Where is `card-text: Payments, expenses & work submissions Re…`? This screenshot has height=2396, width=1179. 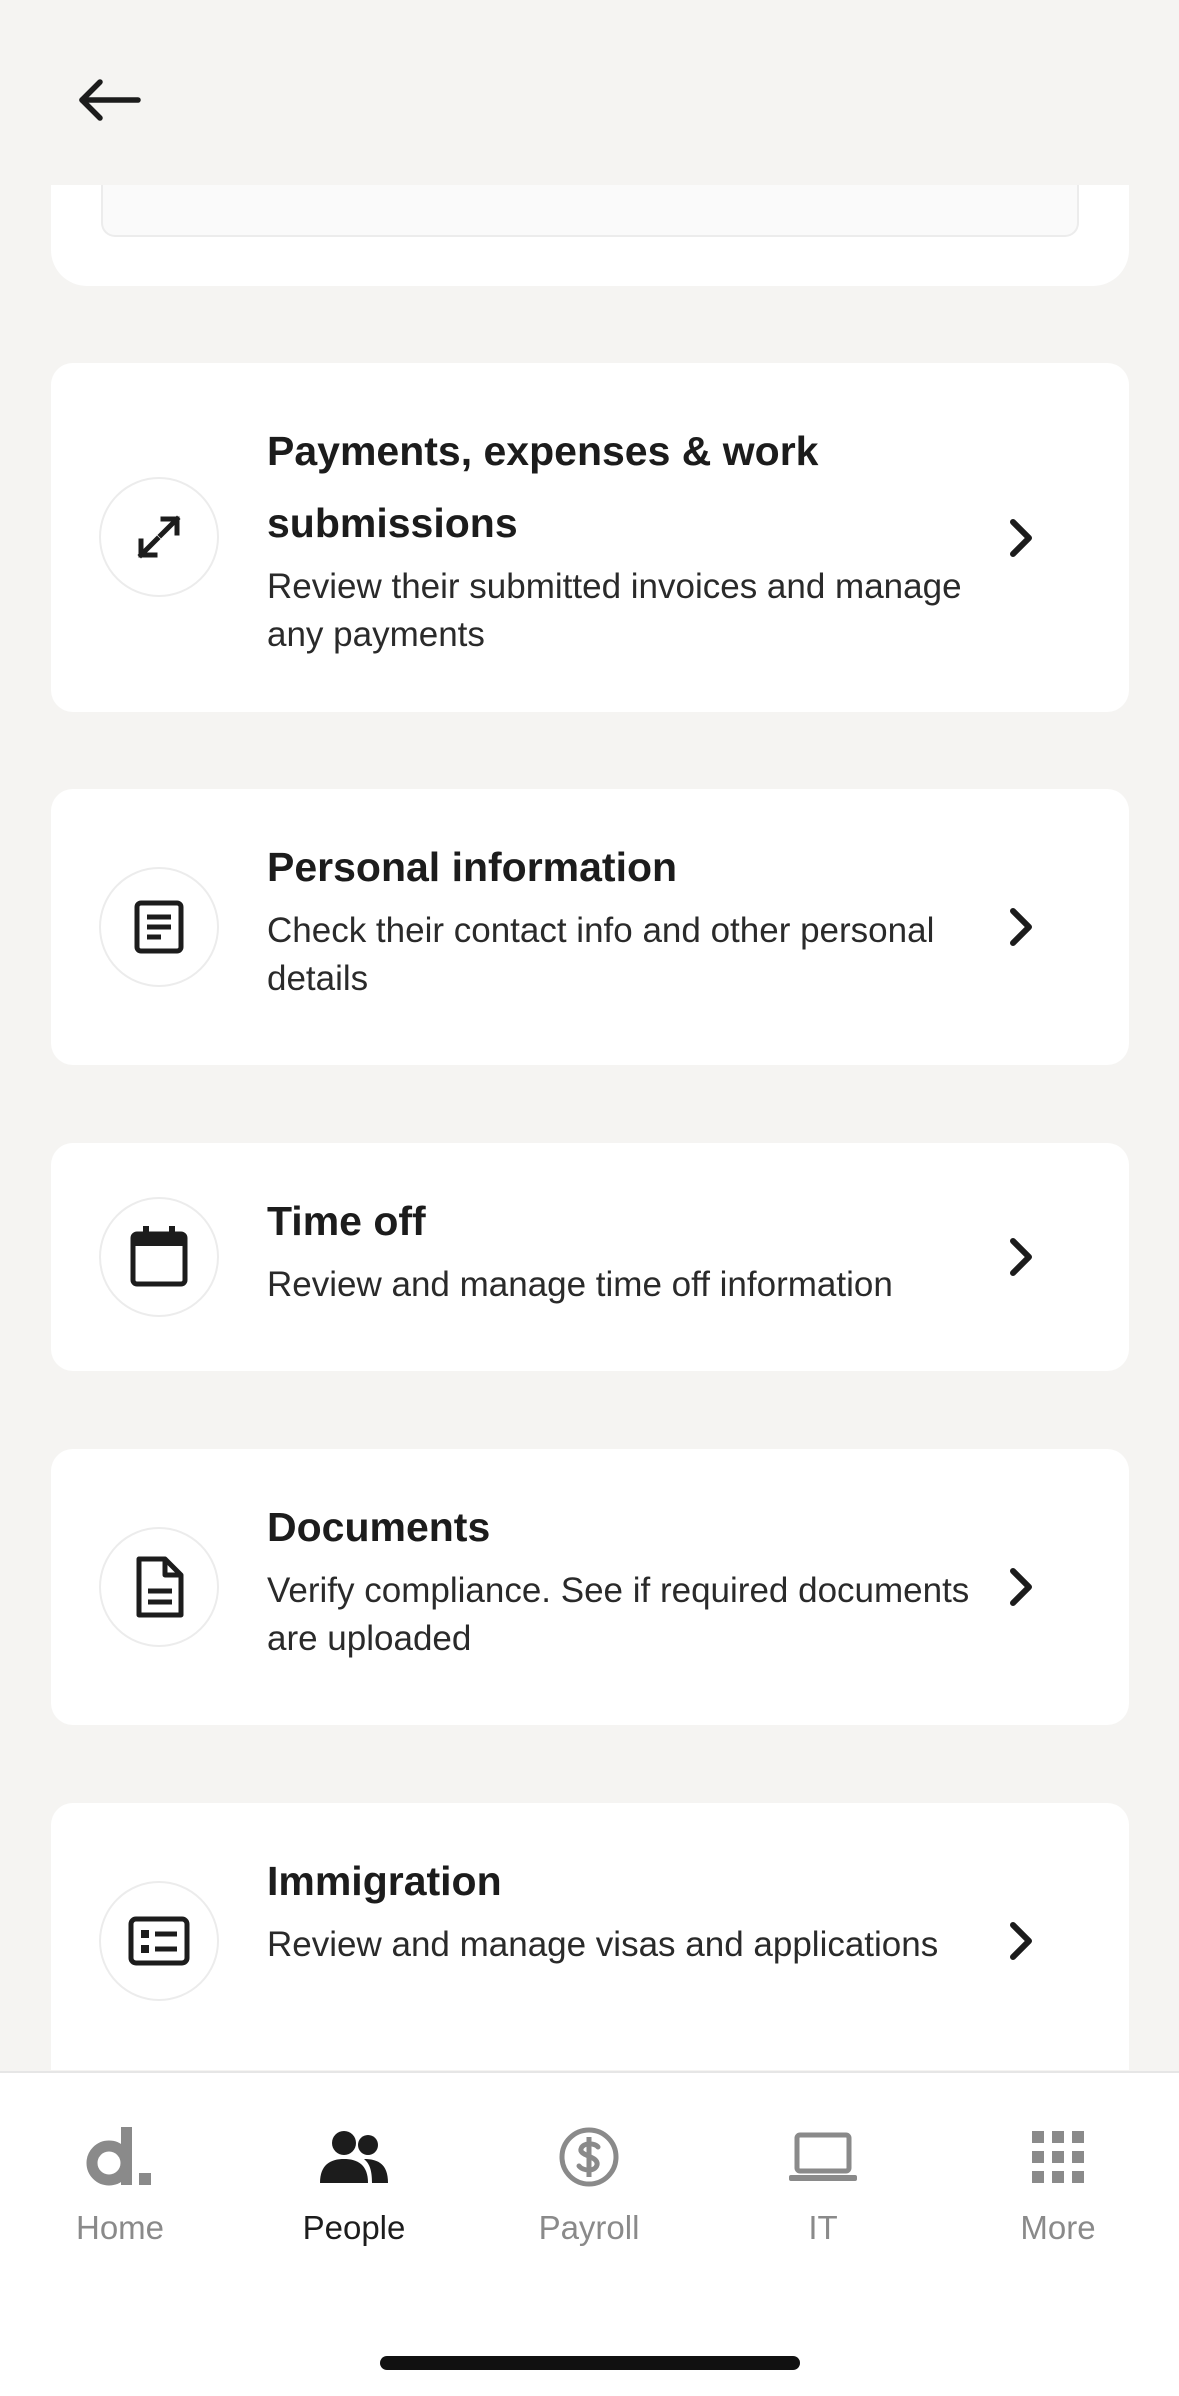 card-text: Payments, expenses & work submissions Re… is located at coordinates (637, 537).